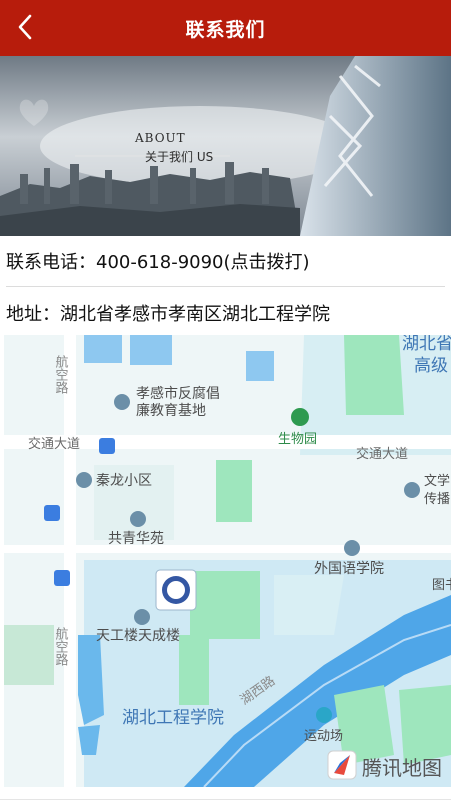 The height and width of the screenshot is (803, 451). Describe the element at coordinates (437, 499) in the screenshot. I see `map-label-wenxue-2: 传播` at that location.